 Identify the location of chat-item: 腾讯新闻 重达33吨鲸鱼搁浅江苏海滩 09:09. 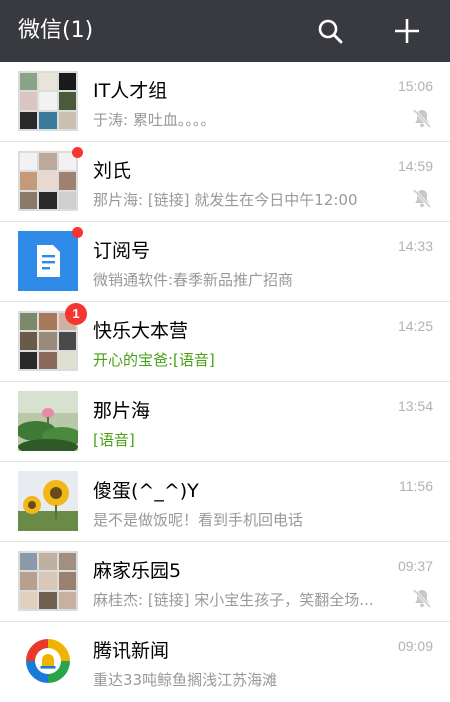
(225, 662).